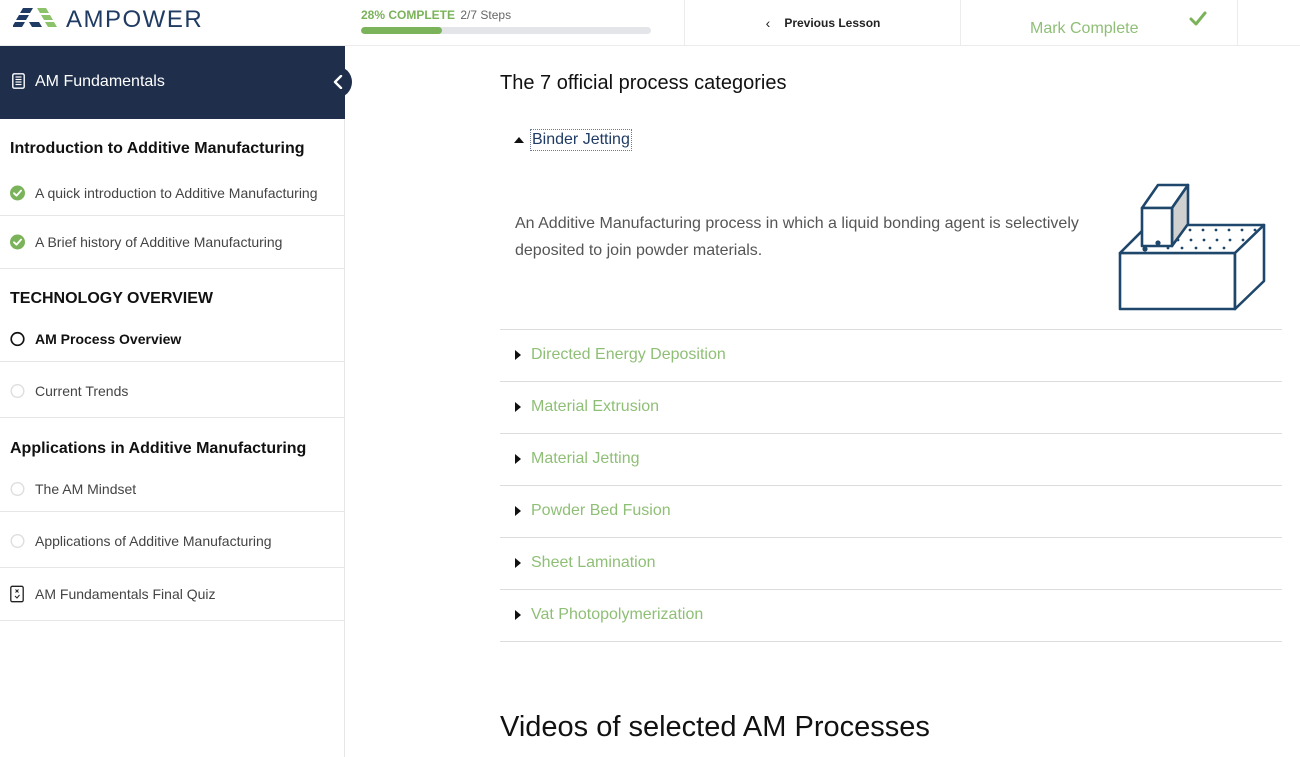  What do you see at coordinates (172, 489) in the screenshot?
I see `lesson-item: The AM Mindset` at bounding box center [172, 489].